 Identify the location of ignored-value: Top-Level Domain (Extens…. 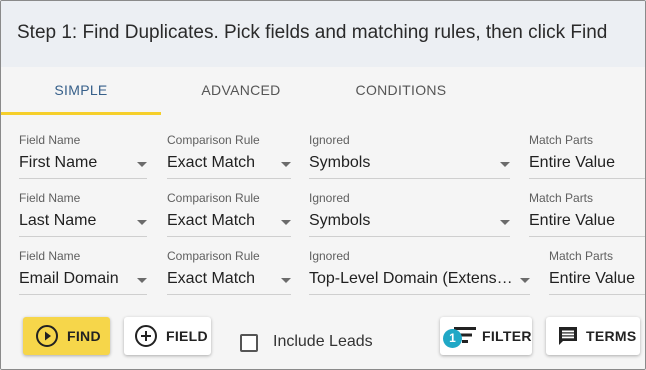
(410, 278).